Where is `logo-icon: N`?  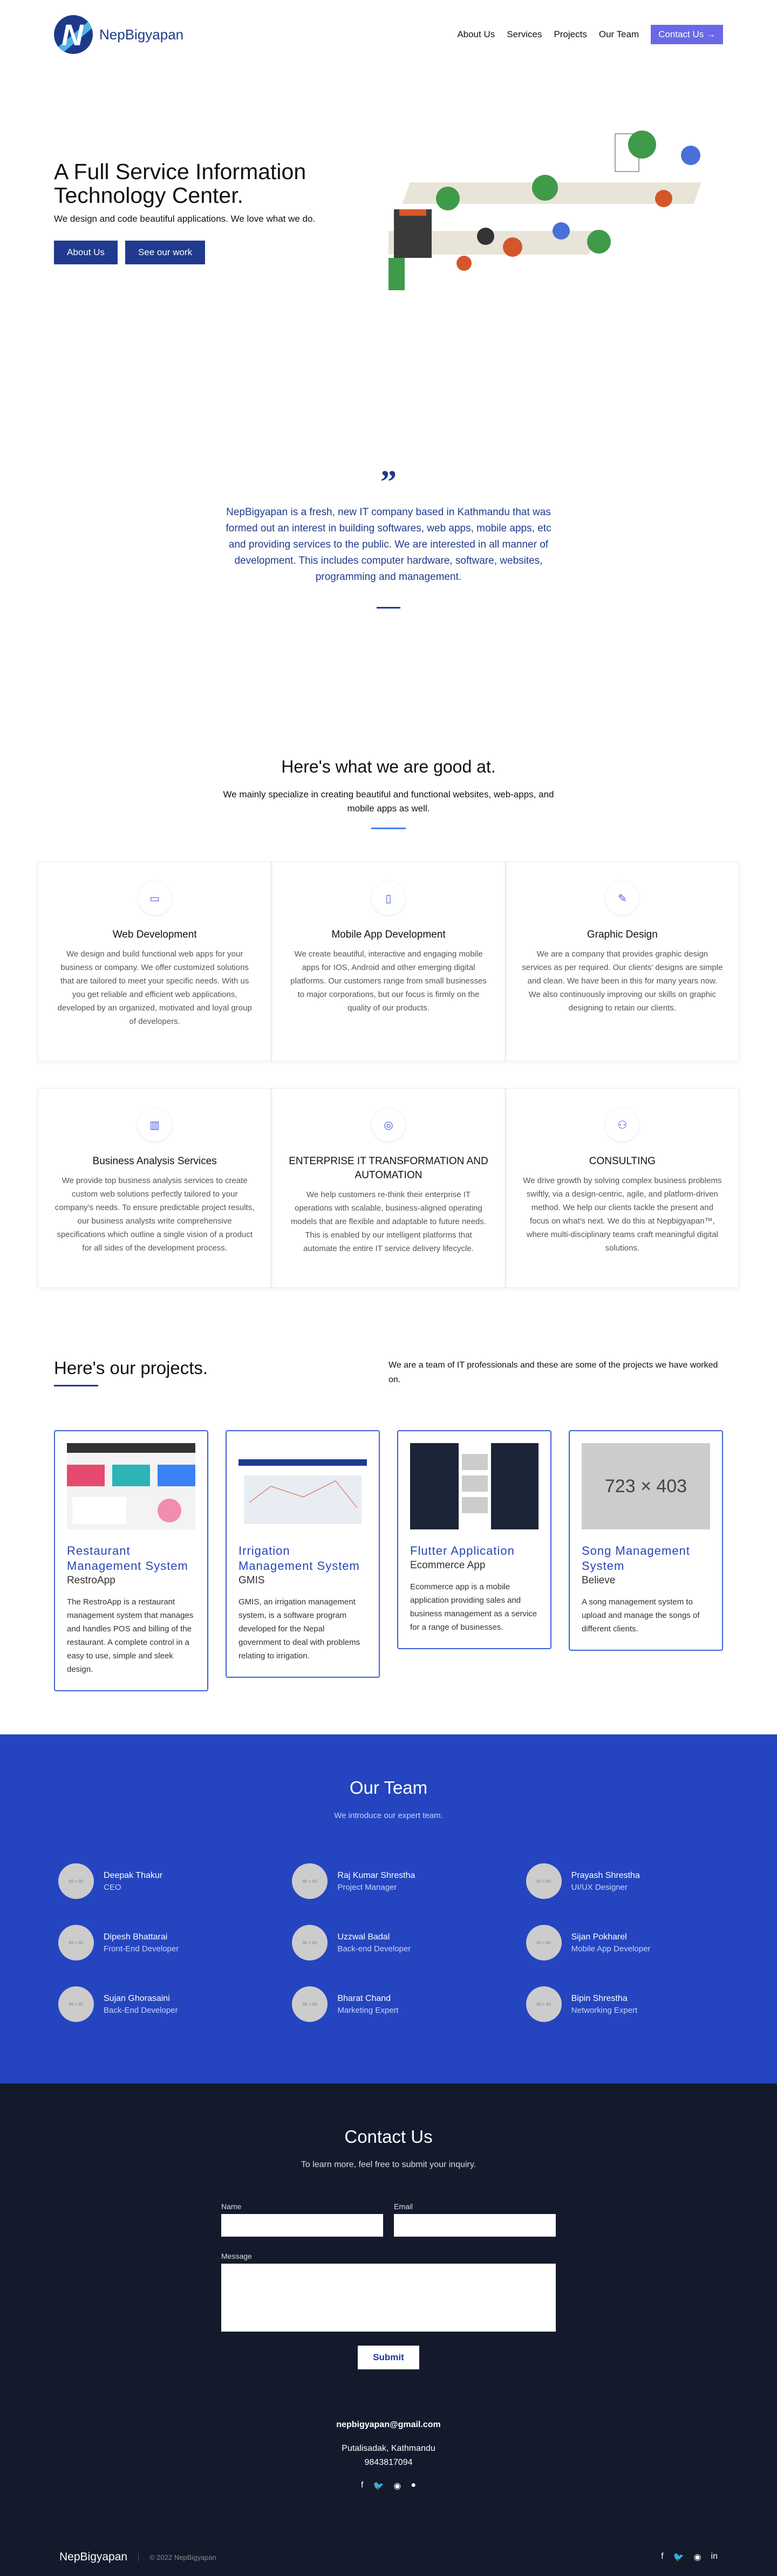
logo-icon: N is located at coordinates (73, 34).